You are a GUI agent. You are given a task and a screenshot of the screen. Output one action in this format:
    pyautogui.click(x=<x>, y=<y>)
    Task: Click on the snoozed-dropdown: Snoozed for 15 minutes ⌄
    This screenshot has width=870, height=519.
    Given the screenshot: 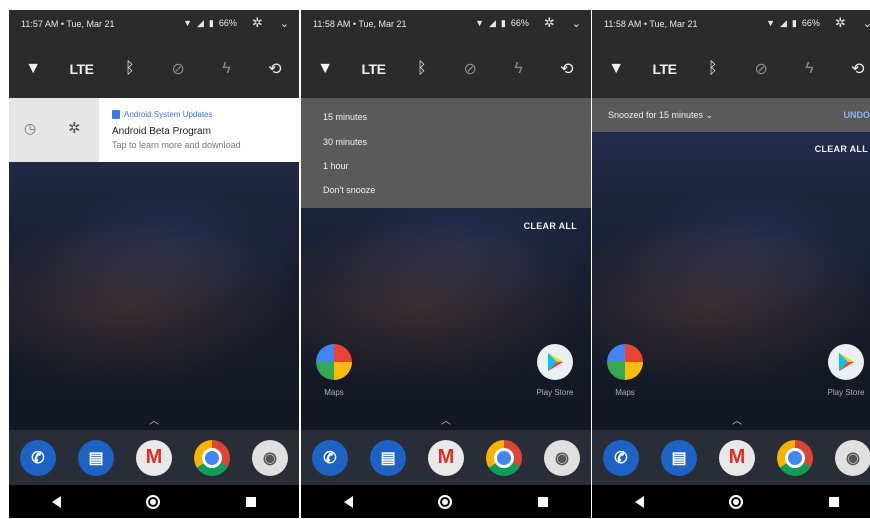 What is the action you would take?
    pyautogui.click(x=660, y=115)
    